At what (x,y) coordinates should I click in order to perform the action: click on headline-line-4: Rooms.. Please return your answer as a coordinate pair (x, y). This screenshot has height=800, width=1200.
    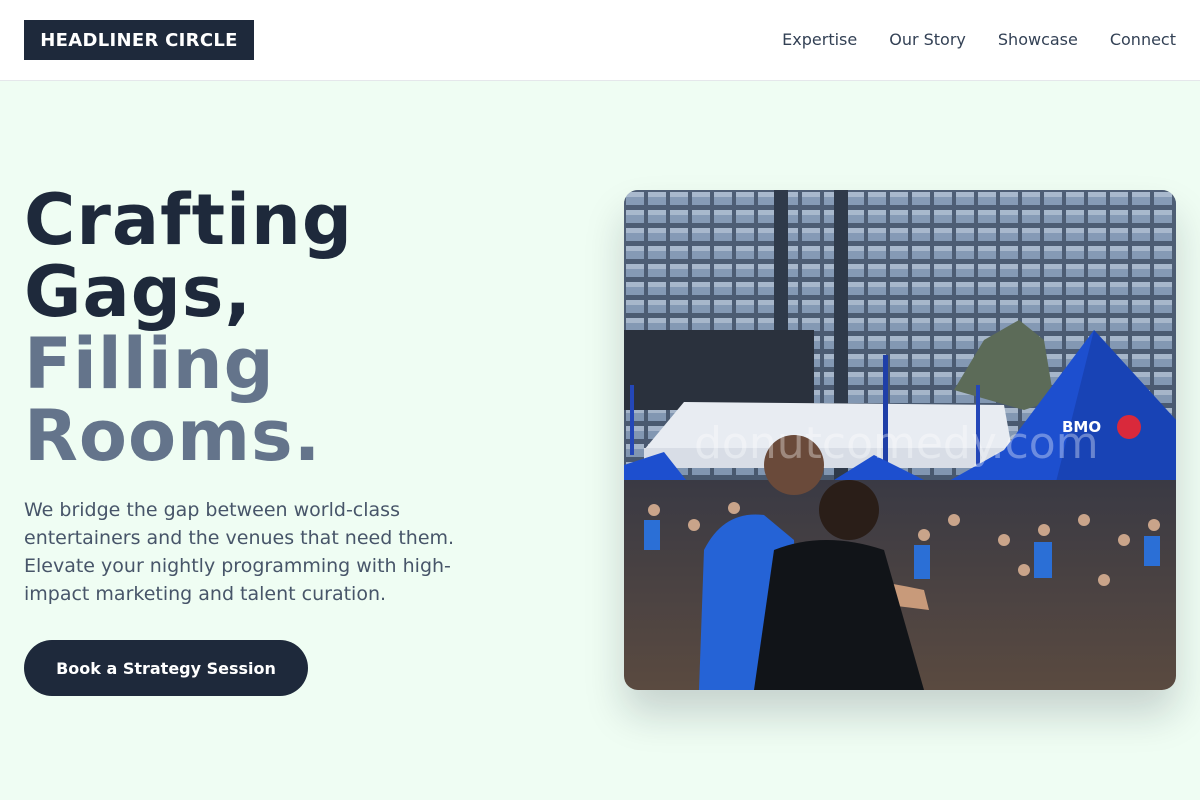
    Looking at the image, I should click on (173, 436).